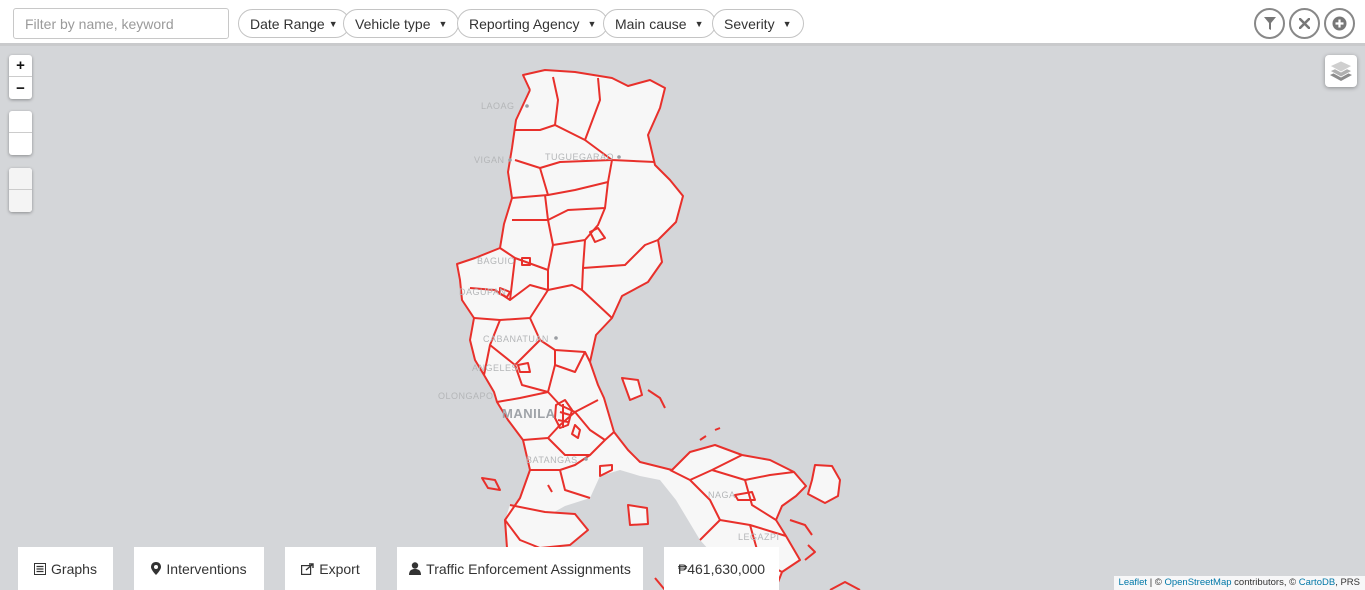 The image size is (1365, 590). What do you see at coordinates (156, 568) in the screenshot?
I see `map-marker-icon` at bounding box center [156, 568].